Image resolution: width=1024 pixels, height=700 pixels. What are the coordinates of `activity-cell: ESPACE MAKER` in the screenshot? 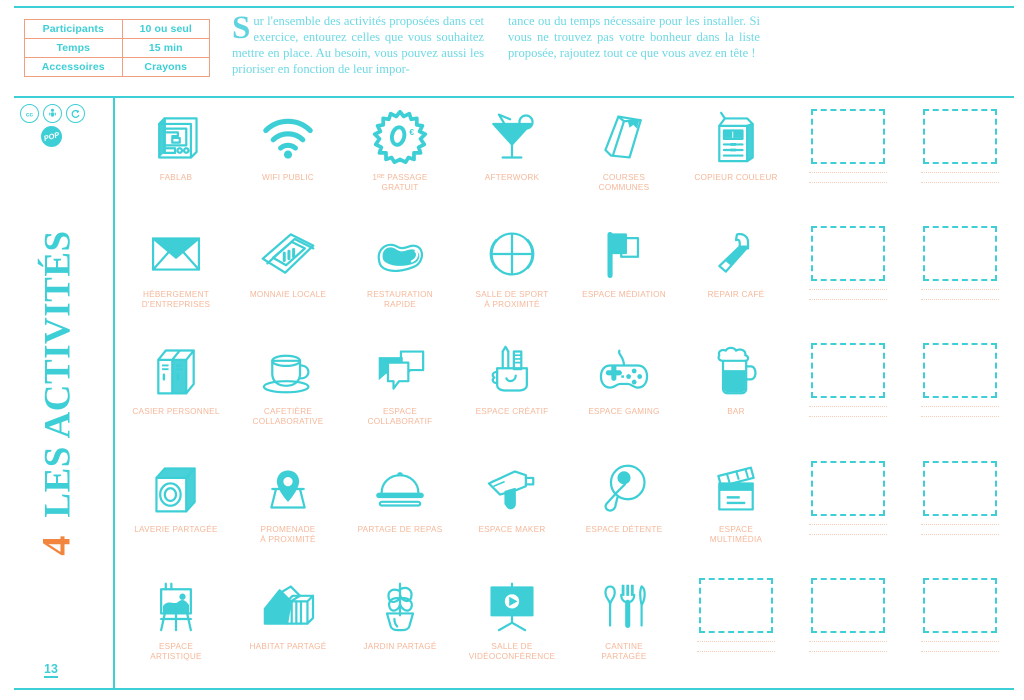 It's located at (512, 510).